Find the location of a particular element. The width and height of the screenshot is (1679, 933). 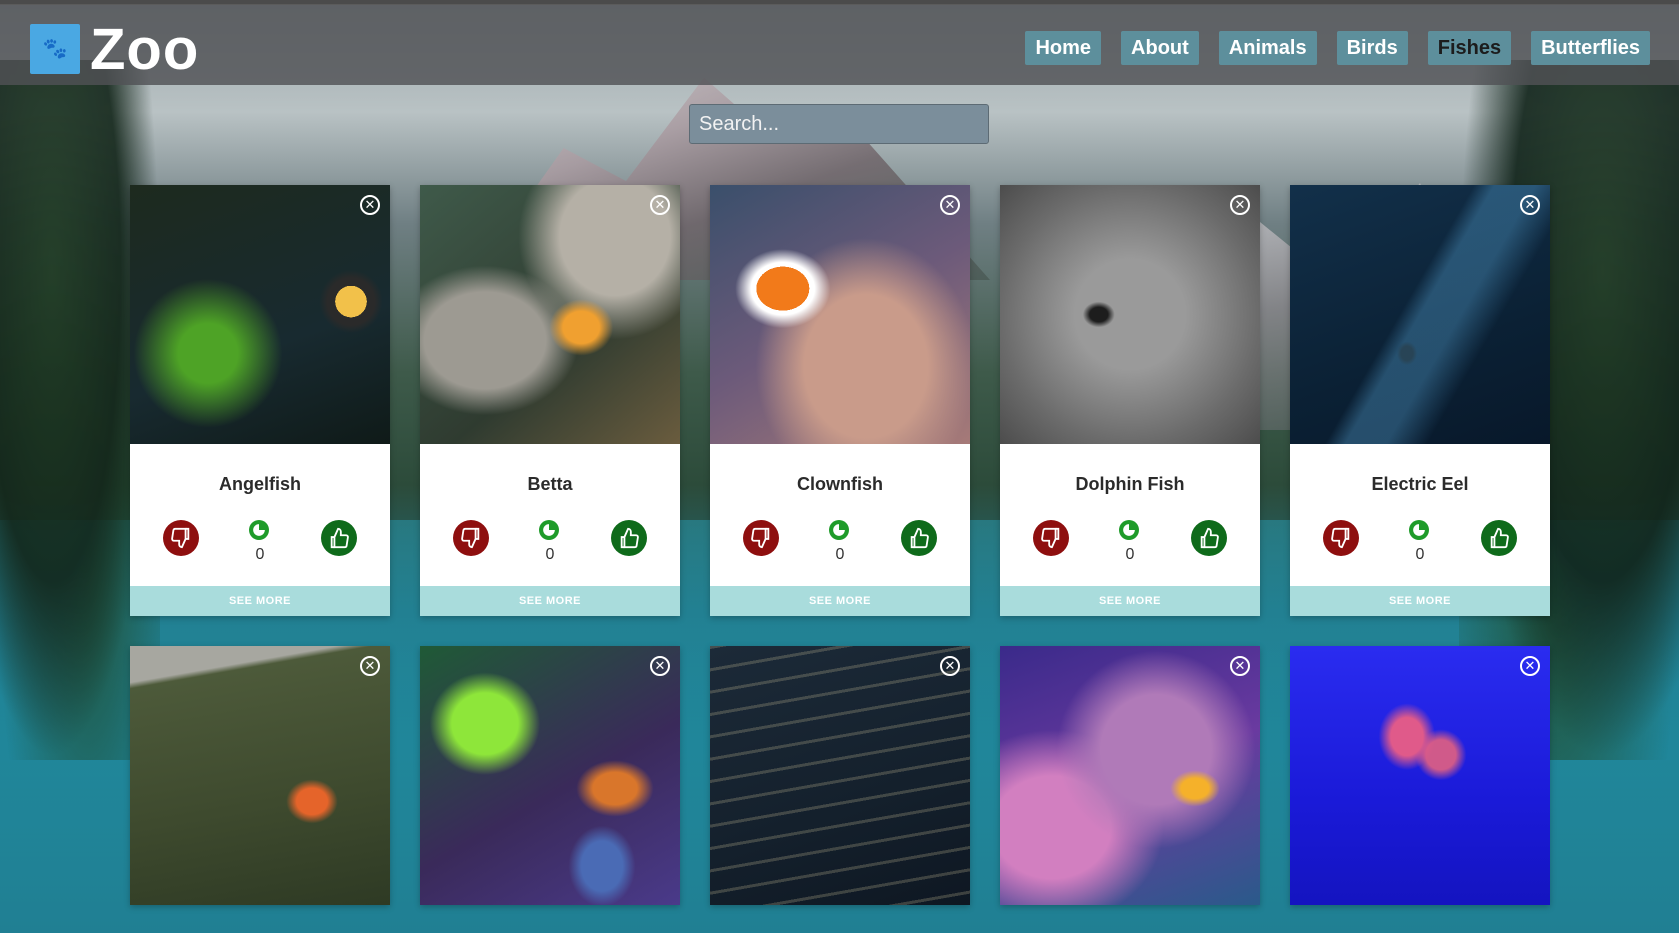

nav-animals: Animals is located at coordinates (1267, 48).